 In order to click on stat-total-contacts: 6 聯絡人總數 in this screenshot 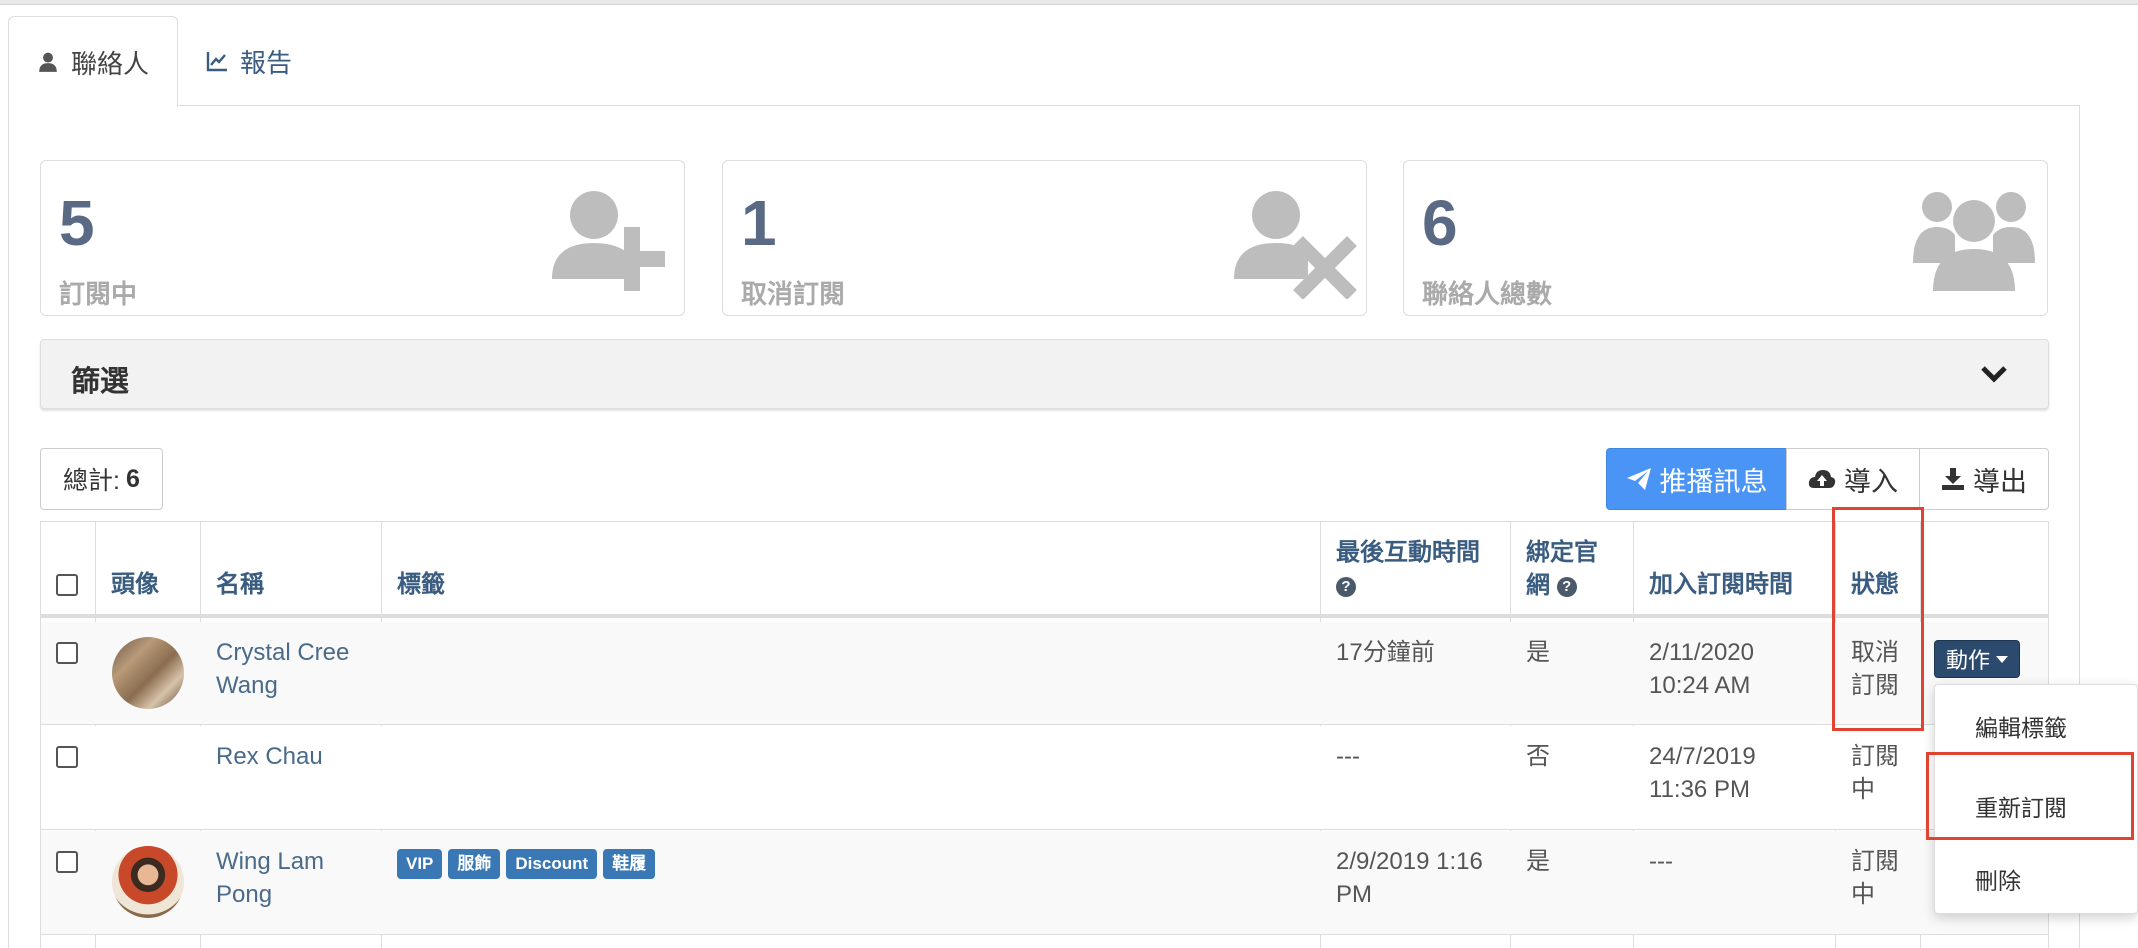, I will do `click(1725, 238)`.